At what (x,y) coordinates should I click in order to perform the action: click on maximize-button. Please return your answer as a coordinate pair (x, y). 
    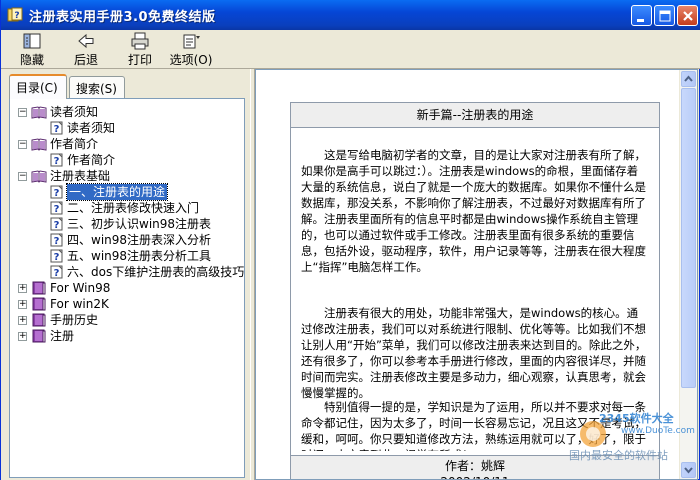
    Looking at the image, I should click on (664, 15).